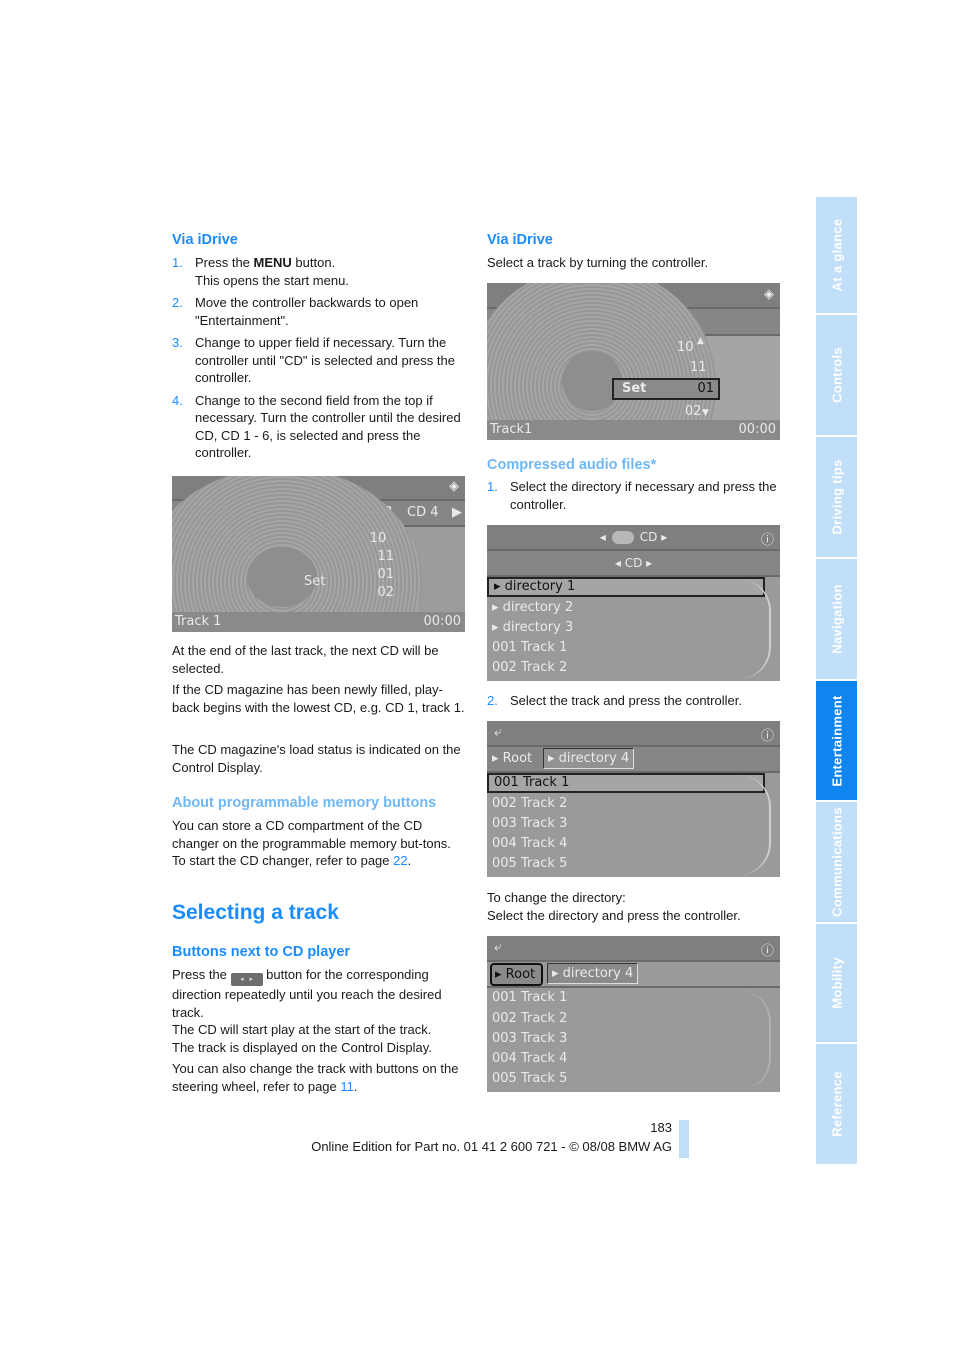 The height and width of the screenshot is (1358, 960). What do you see at coordinates (836, 740) in the screenshot?
I see `tab-entertainment: Entertainment` at bounding box center [836, 740].